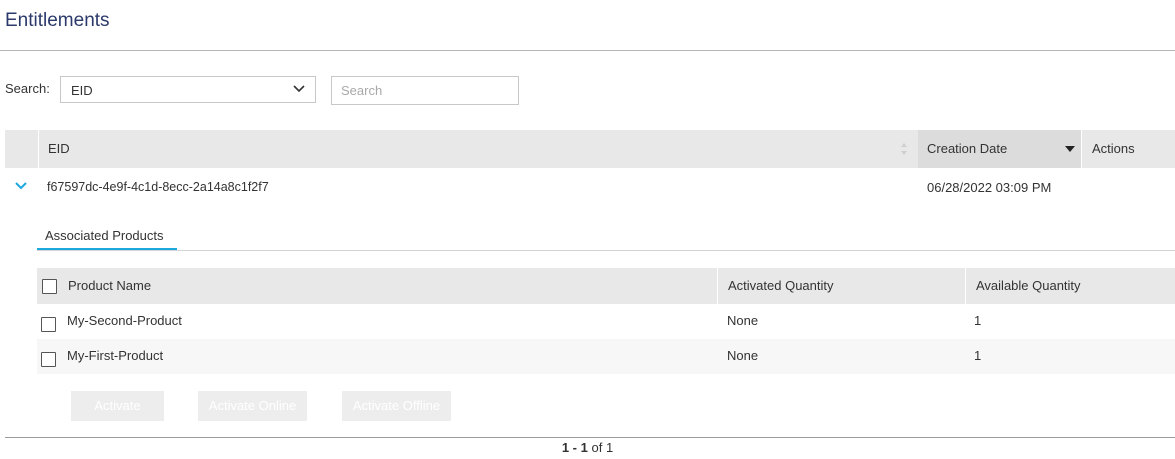  What do you see at coordinates (59, 148) in the screenshot?
I see `column-header-eid-label: EID` at bounding box center [59, 148].